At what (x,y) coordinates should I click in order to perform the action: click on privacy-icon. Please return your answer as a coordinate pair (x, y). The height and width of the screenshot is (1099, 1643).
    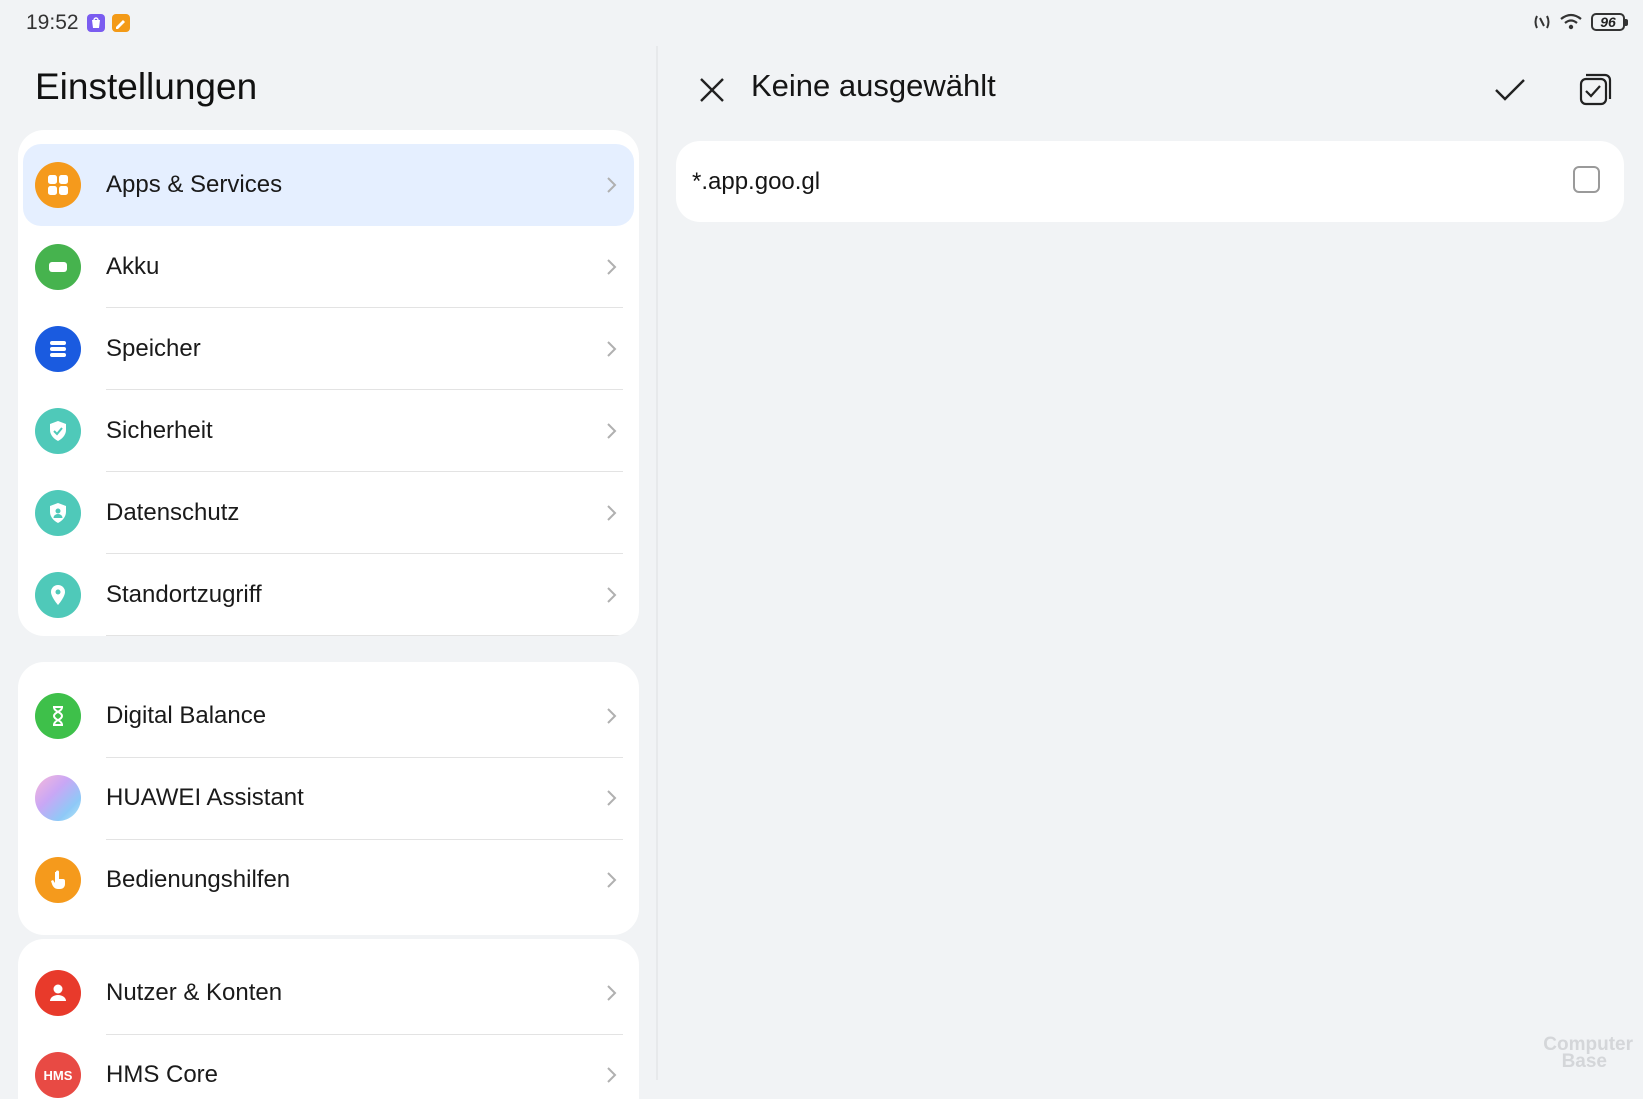
    Looking at the image, I should click on (58, 513).